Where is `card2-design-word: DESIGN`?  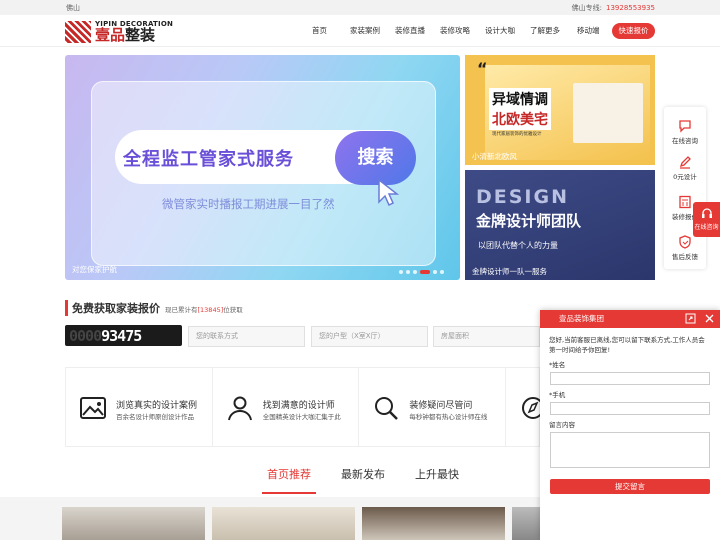
card2-design-word: DESIGN is located at coordinates (523, 197).